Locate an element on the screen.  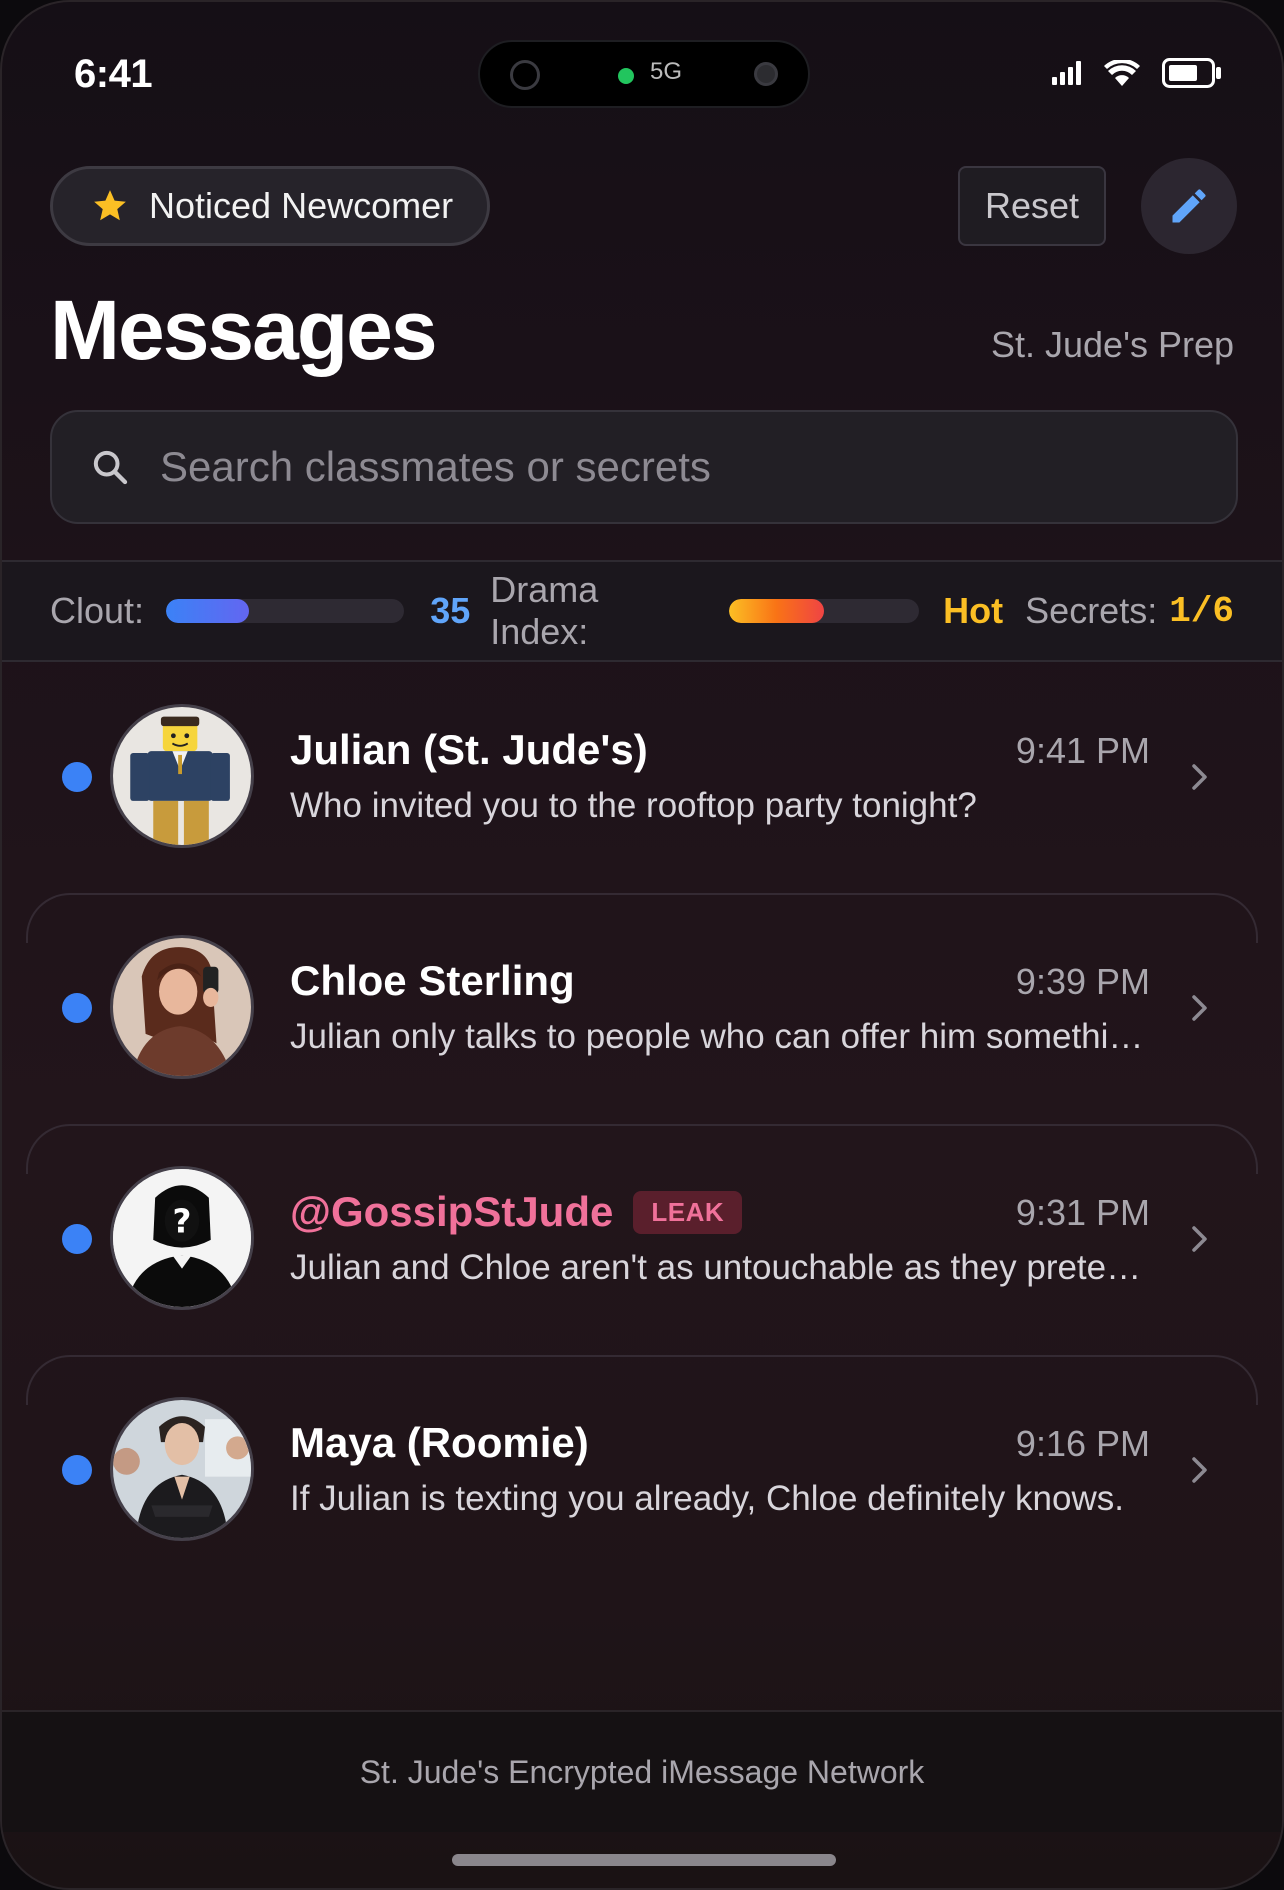
secrets-label: Secrets: is located at coordinates (1091, 610).